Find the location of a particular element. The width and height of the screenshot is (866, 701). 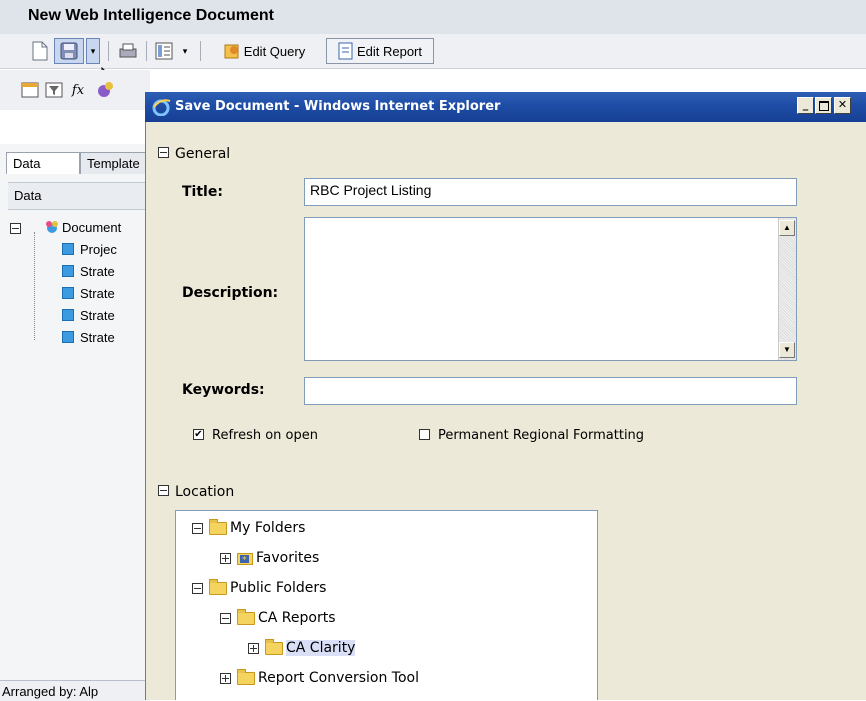

node-label: Public Folders is located at coordinates (278, 588).